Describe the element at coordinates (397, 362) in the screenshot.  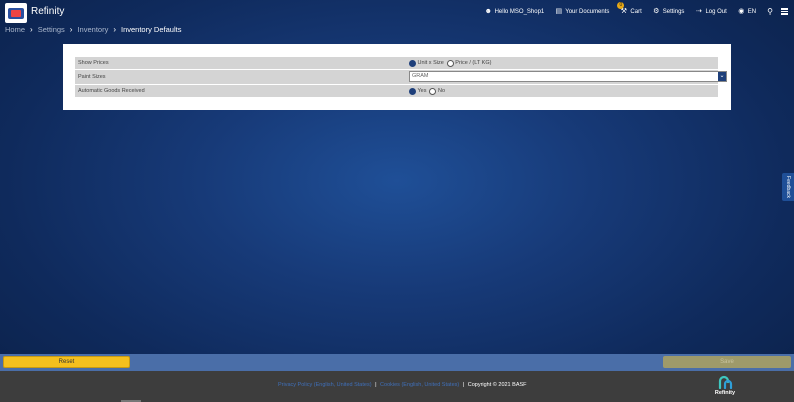
I see `action-bar: Reset Save` at that location.